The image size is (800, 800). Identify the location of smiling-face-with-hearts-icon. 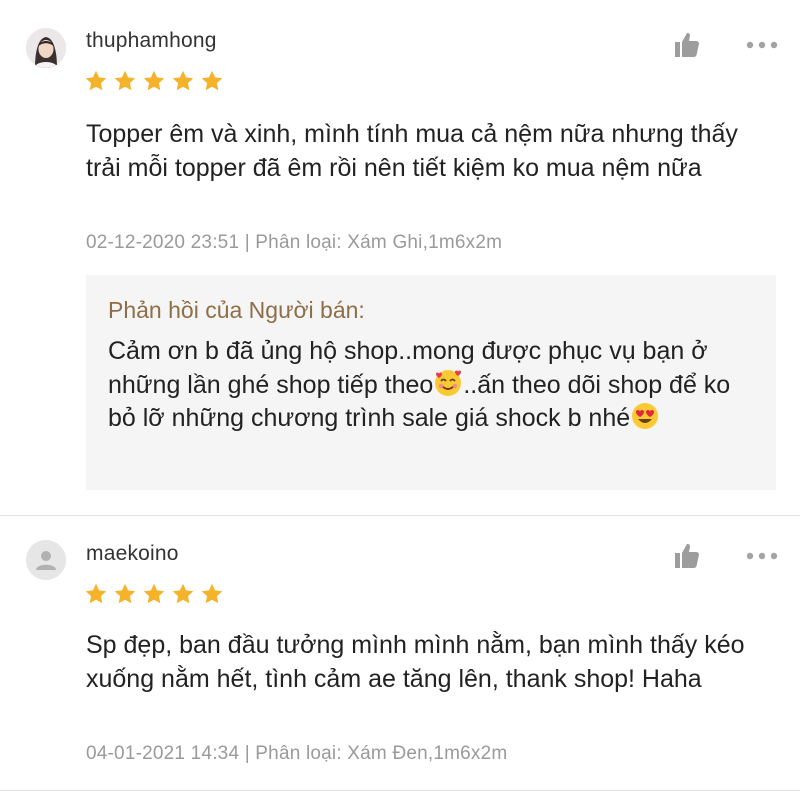
(448, 382).